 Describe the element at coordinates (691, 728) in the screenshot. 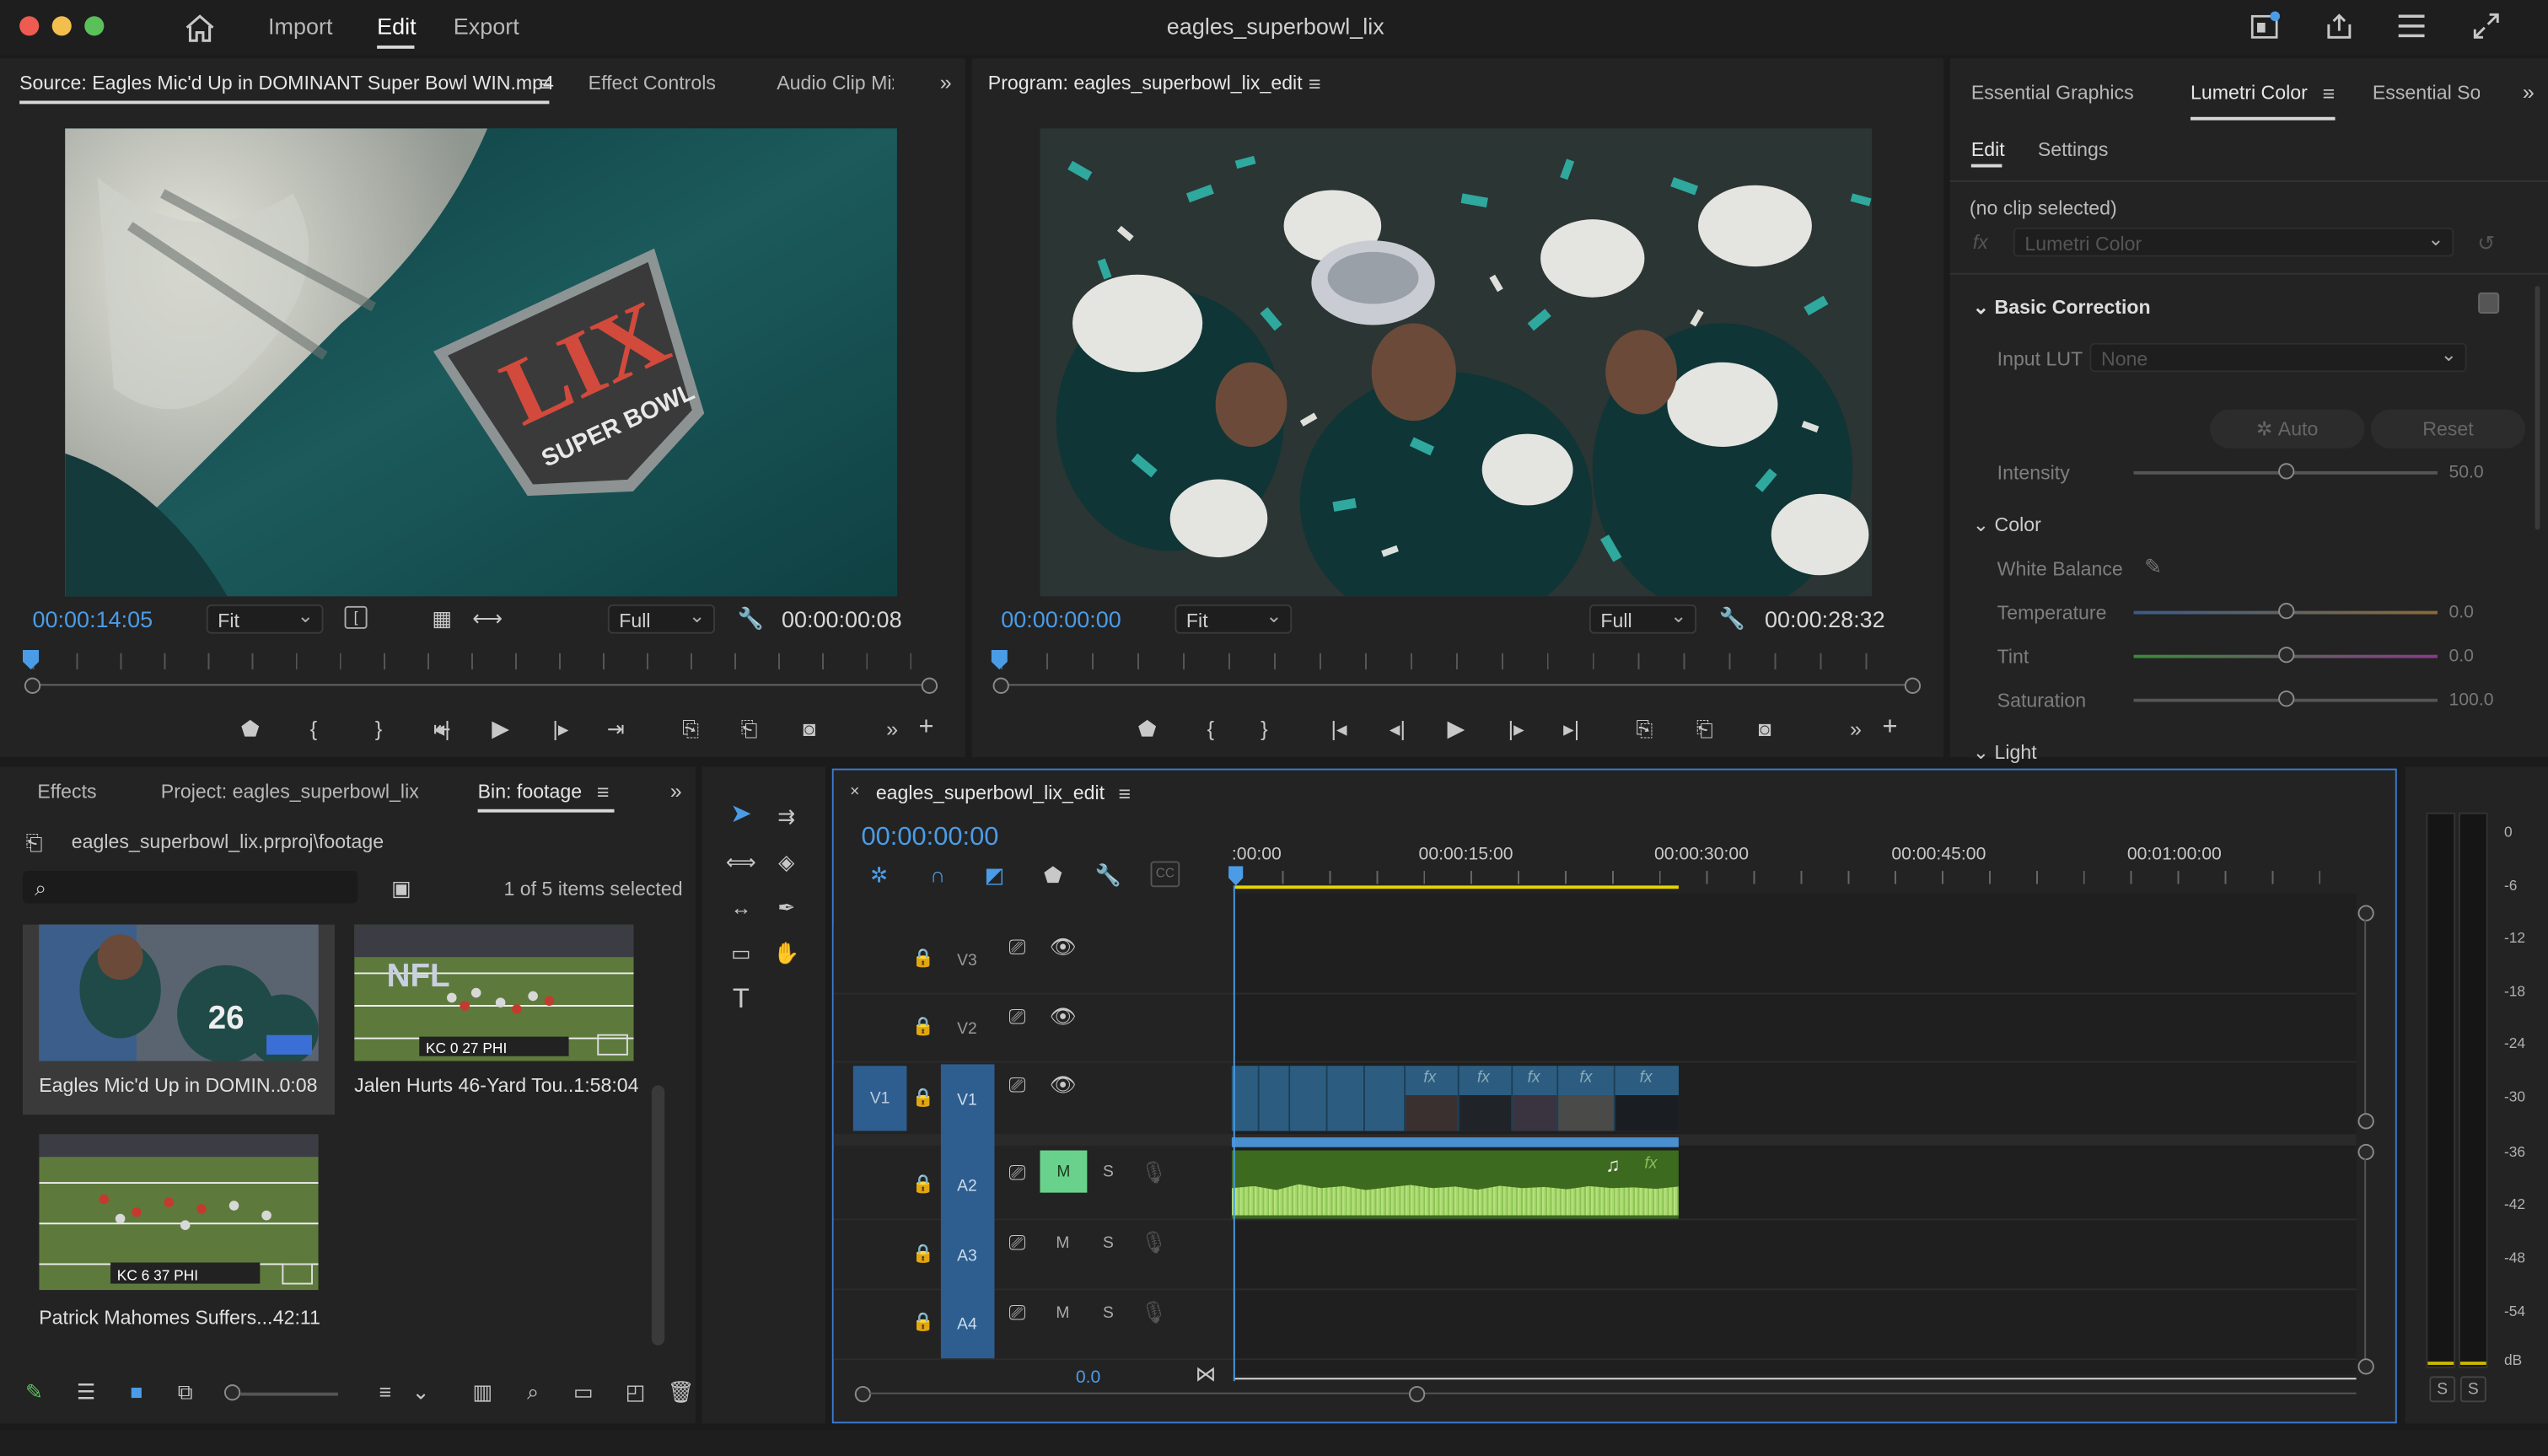

I see `insert-icon: ⎘` at that location.